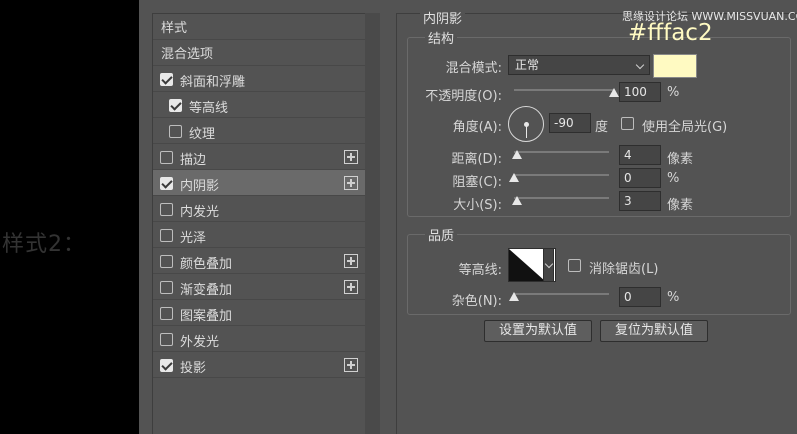 The height and width of the screenshot is (434, 797). I want to click on angle-unit: 度, so click(602, 127).